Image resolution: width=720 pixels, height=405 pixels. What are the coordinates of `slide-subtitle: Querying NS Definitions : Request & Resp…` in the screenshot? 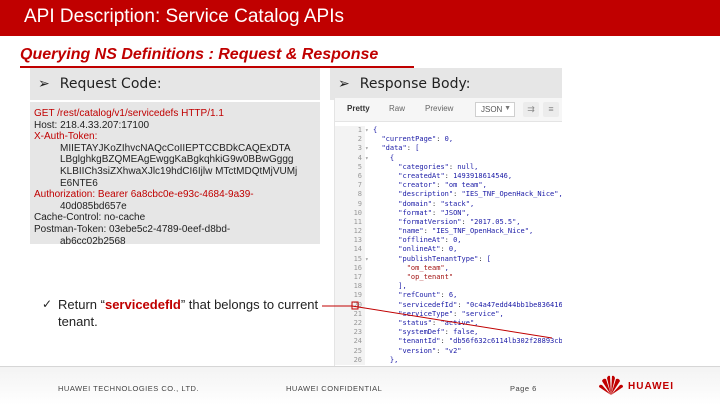 It's located at (199, 54).